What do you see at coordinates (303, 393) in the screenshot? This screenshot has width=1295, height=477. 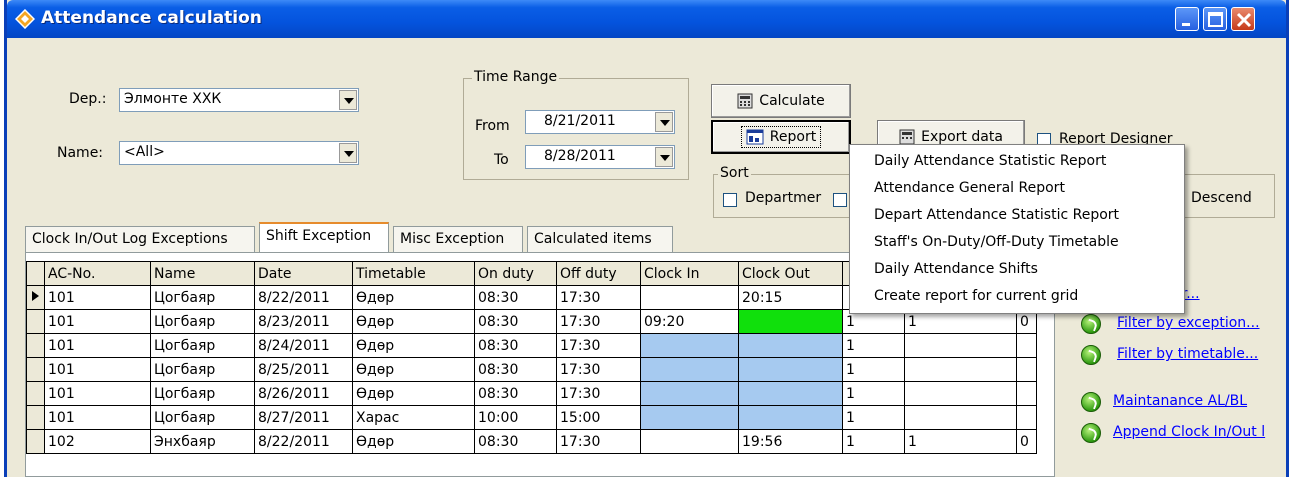 I see `table-cell: 8/26/2011` at bounding box center [303, 393].